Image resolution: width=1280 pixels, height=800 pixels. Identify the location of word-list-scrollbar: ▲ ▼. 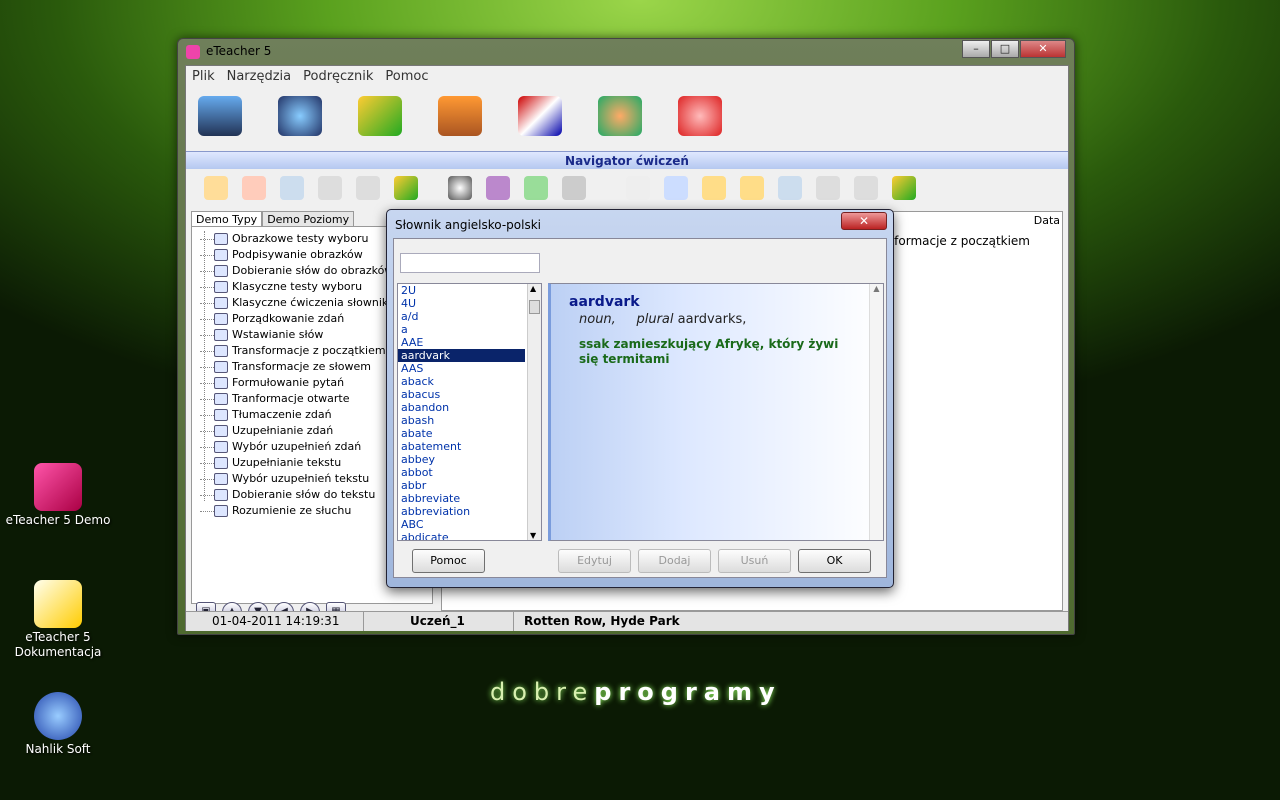
(534, 412).